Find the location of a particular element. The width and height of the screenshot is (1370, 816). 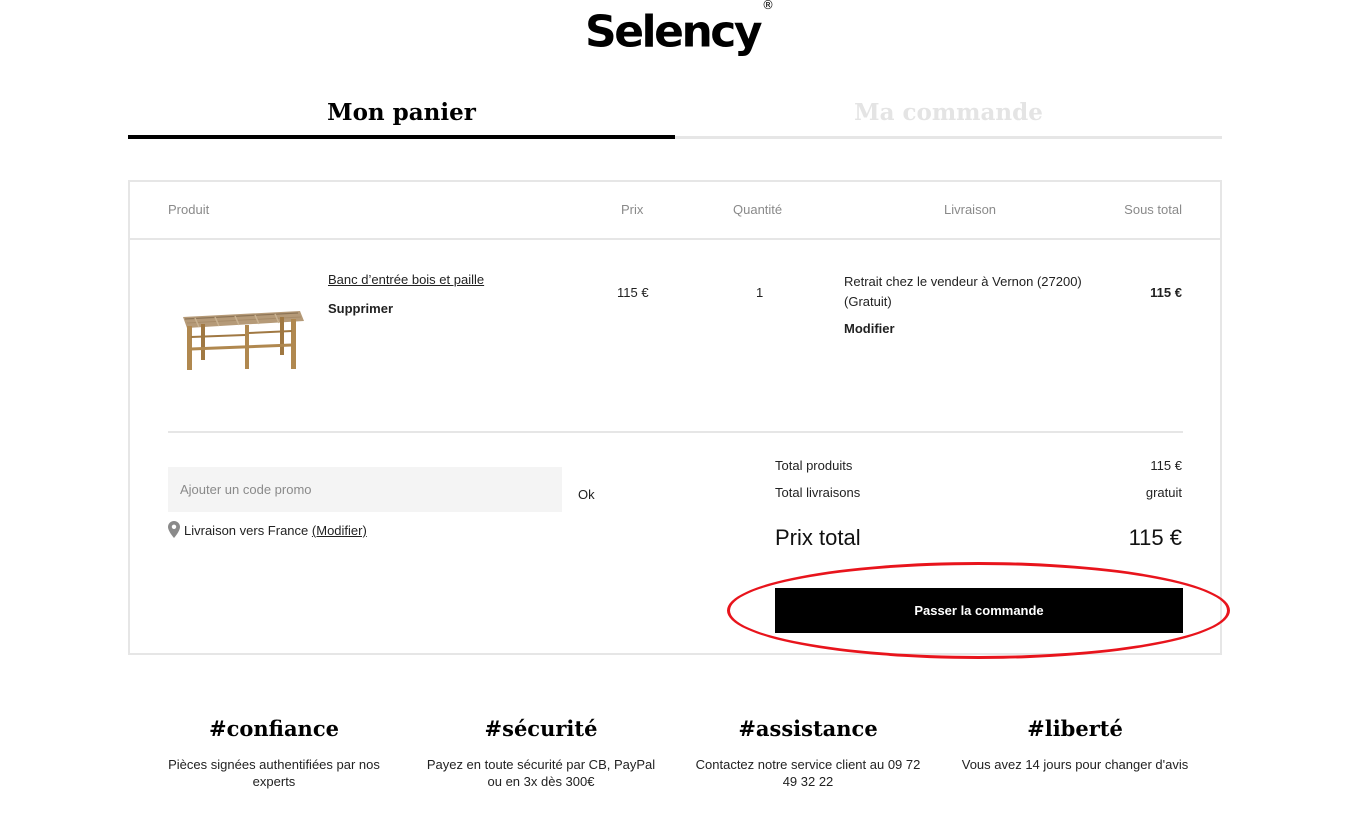

delivery-country: Livraison vers France (Modifier) is located at coordinates (275, 530).